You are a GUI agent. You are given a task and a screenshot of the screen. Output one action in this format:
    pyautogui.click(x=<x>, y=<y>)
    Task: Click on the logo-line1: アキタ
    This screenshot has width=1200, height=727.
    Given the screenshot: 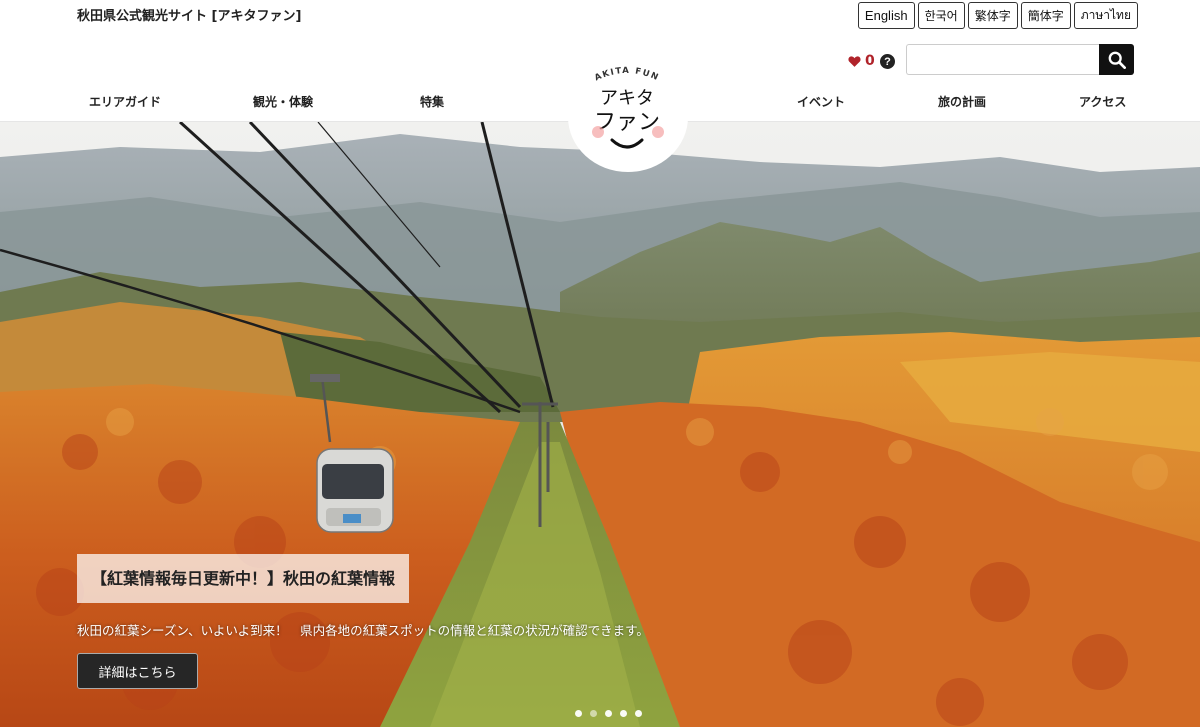 What is the action you would take?
    pyautogui.click(x=627, y=98)
    